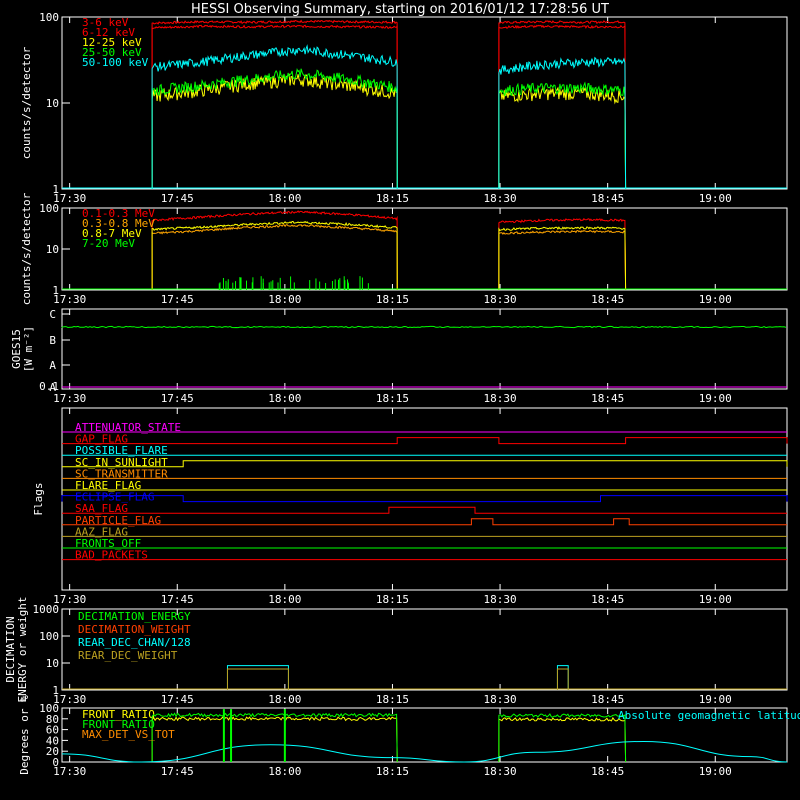 This screenshot has height=800, width=800. What do you see at coordinates (128, 655) in the screenshot?
I see `legend-entry: REAR_DEC_WEIGHT` at bounding box center [128, 655].